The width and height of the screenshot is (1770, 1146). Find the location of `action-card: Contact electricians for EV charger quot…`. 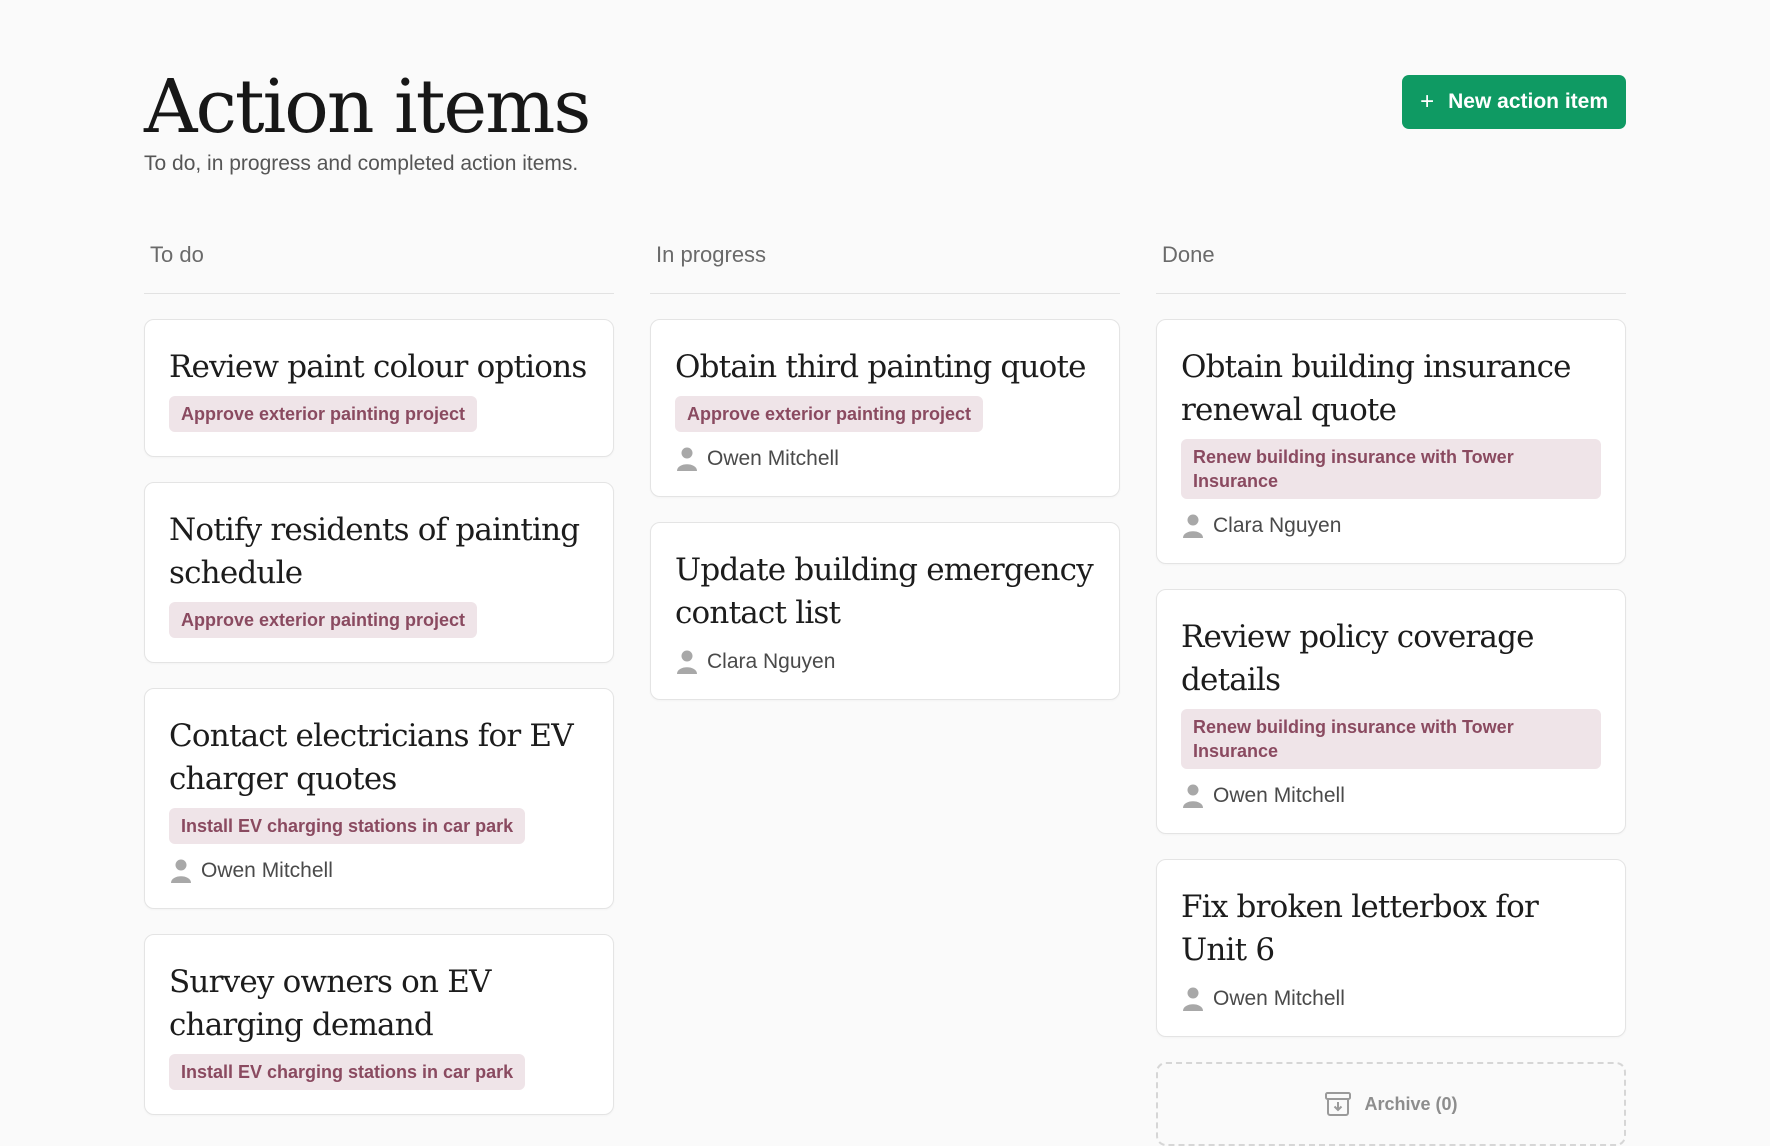

action-card: Contact electricians for EV charger quot… is located at coordinates (379, 798).